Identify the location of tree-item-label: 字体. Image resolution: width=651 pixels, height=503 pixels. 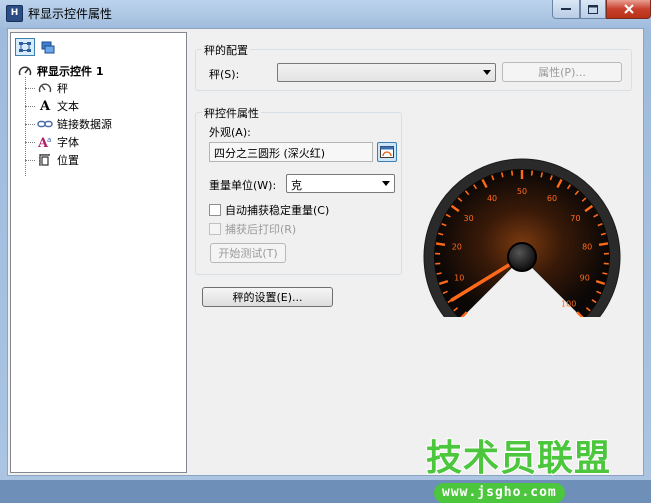
(68, 142).